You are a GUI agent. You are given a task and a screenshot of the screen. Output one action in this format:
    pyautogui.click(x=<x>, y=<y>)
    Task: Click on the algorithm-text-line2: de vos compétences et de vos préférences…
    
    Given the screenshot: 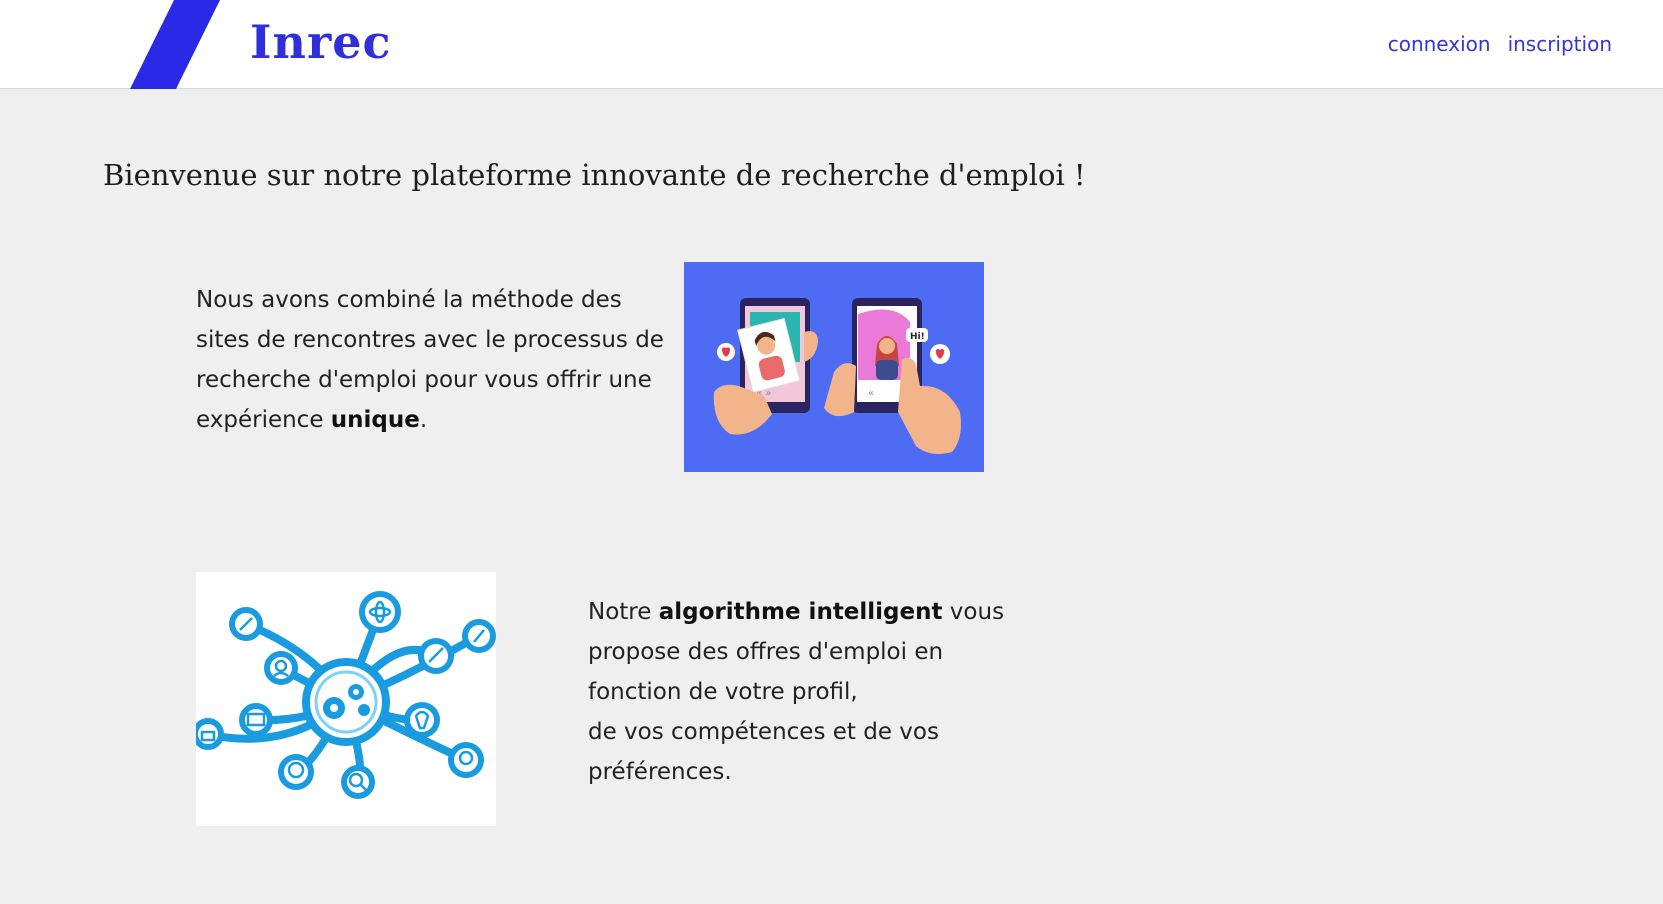 What is the action you would take?
    pyautogui.click(x=763, y=752)
    